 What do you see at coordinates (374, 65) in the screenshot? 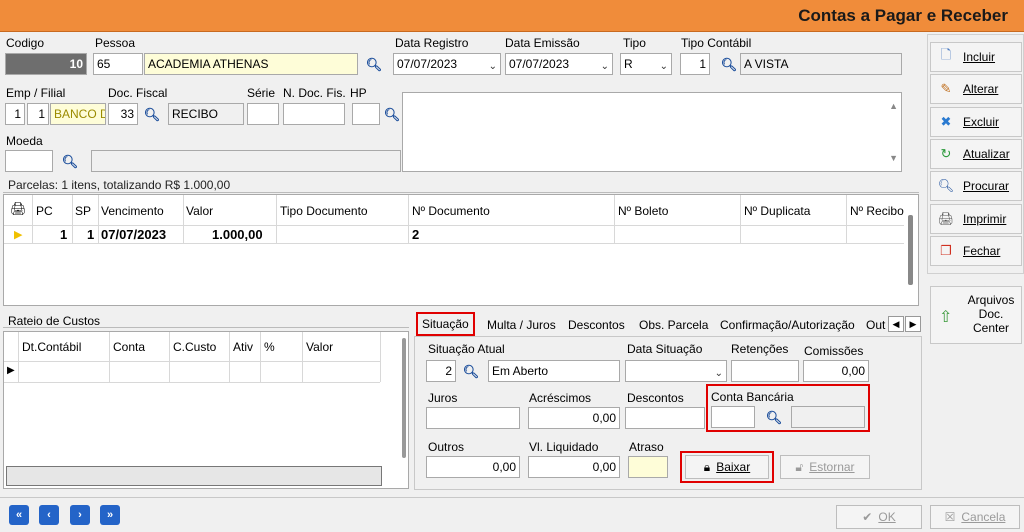
I see `pessoa-search-icon: 🔍︎` at bounding box center [374, 65].